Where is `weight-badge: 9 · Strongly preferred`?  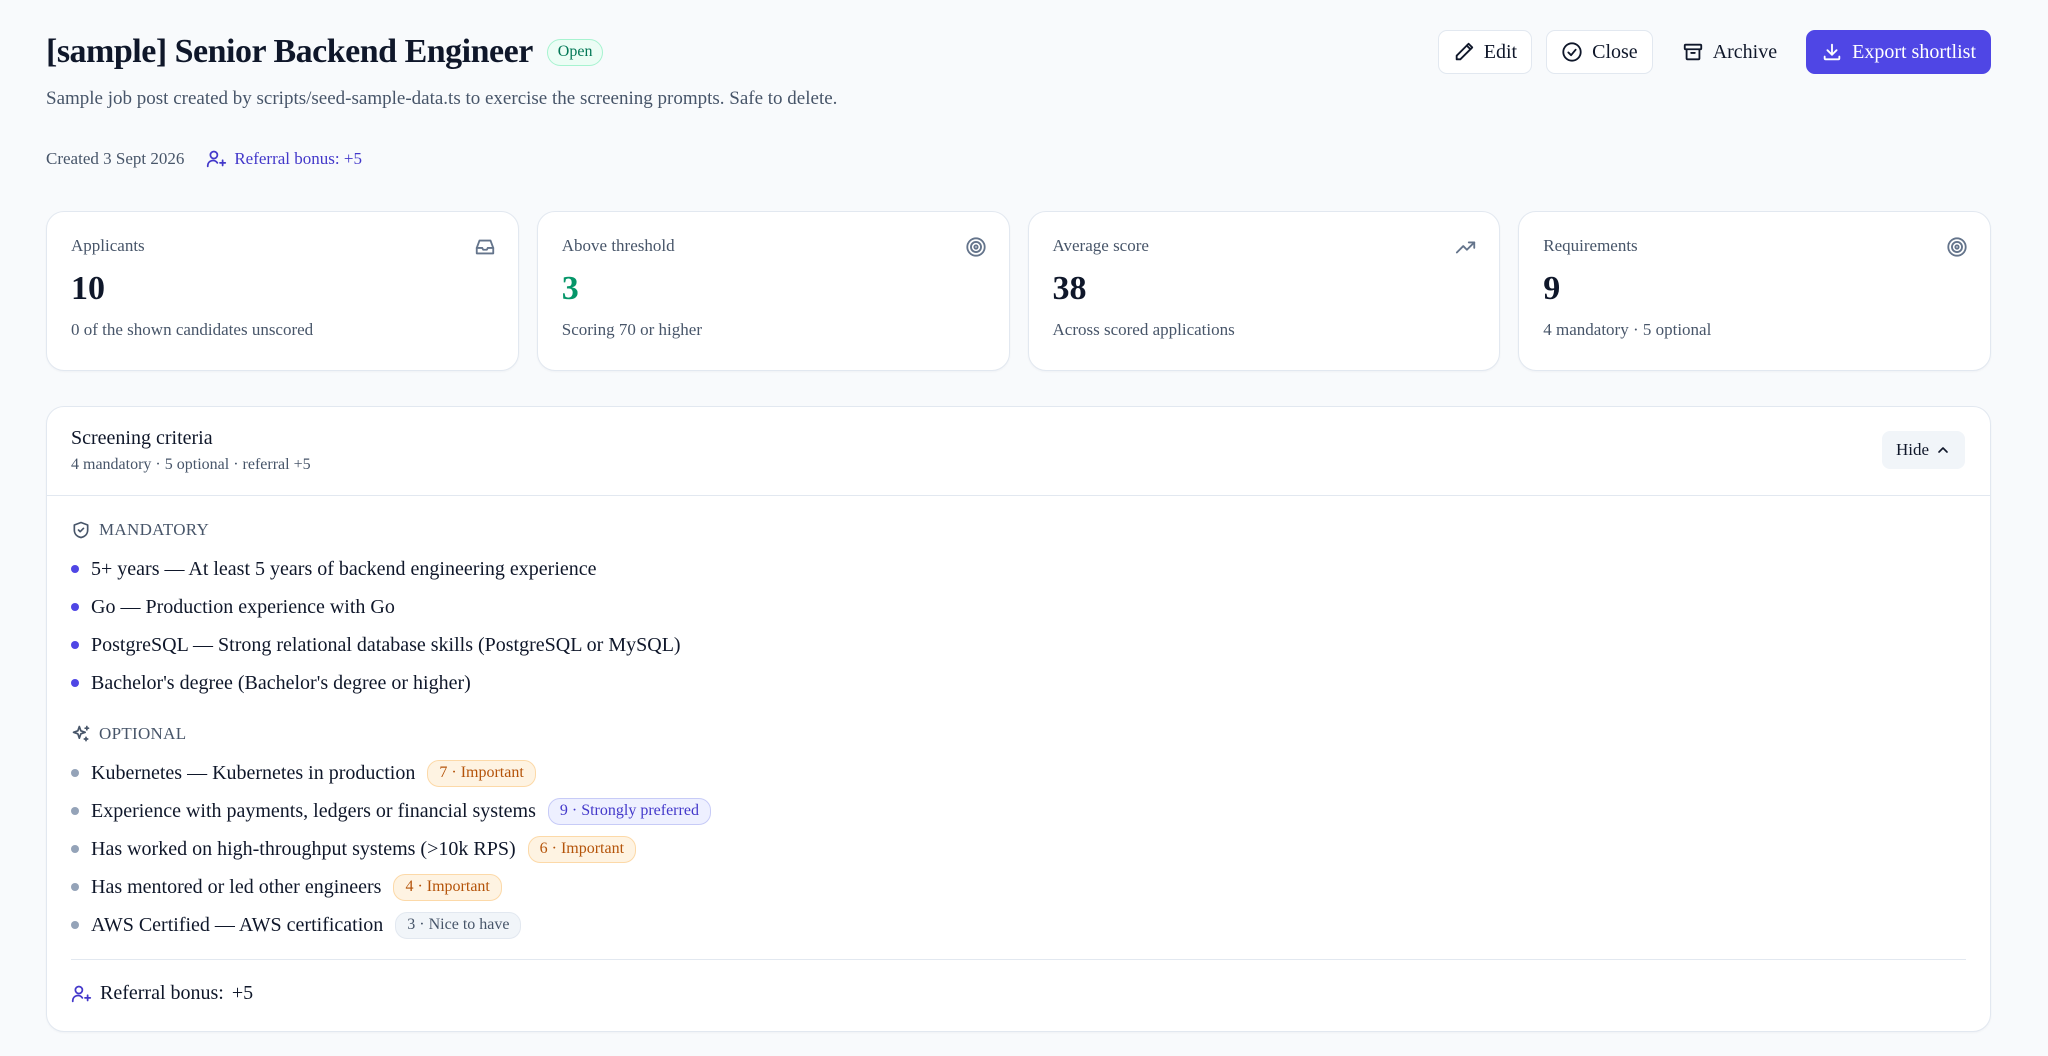
weight-badge: 9 · Strongly preferred is located at coordinates (629, 811).